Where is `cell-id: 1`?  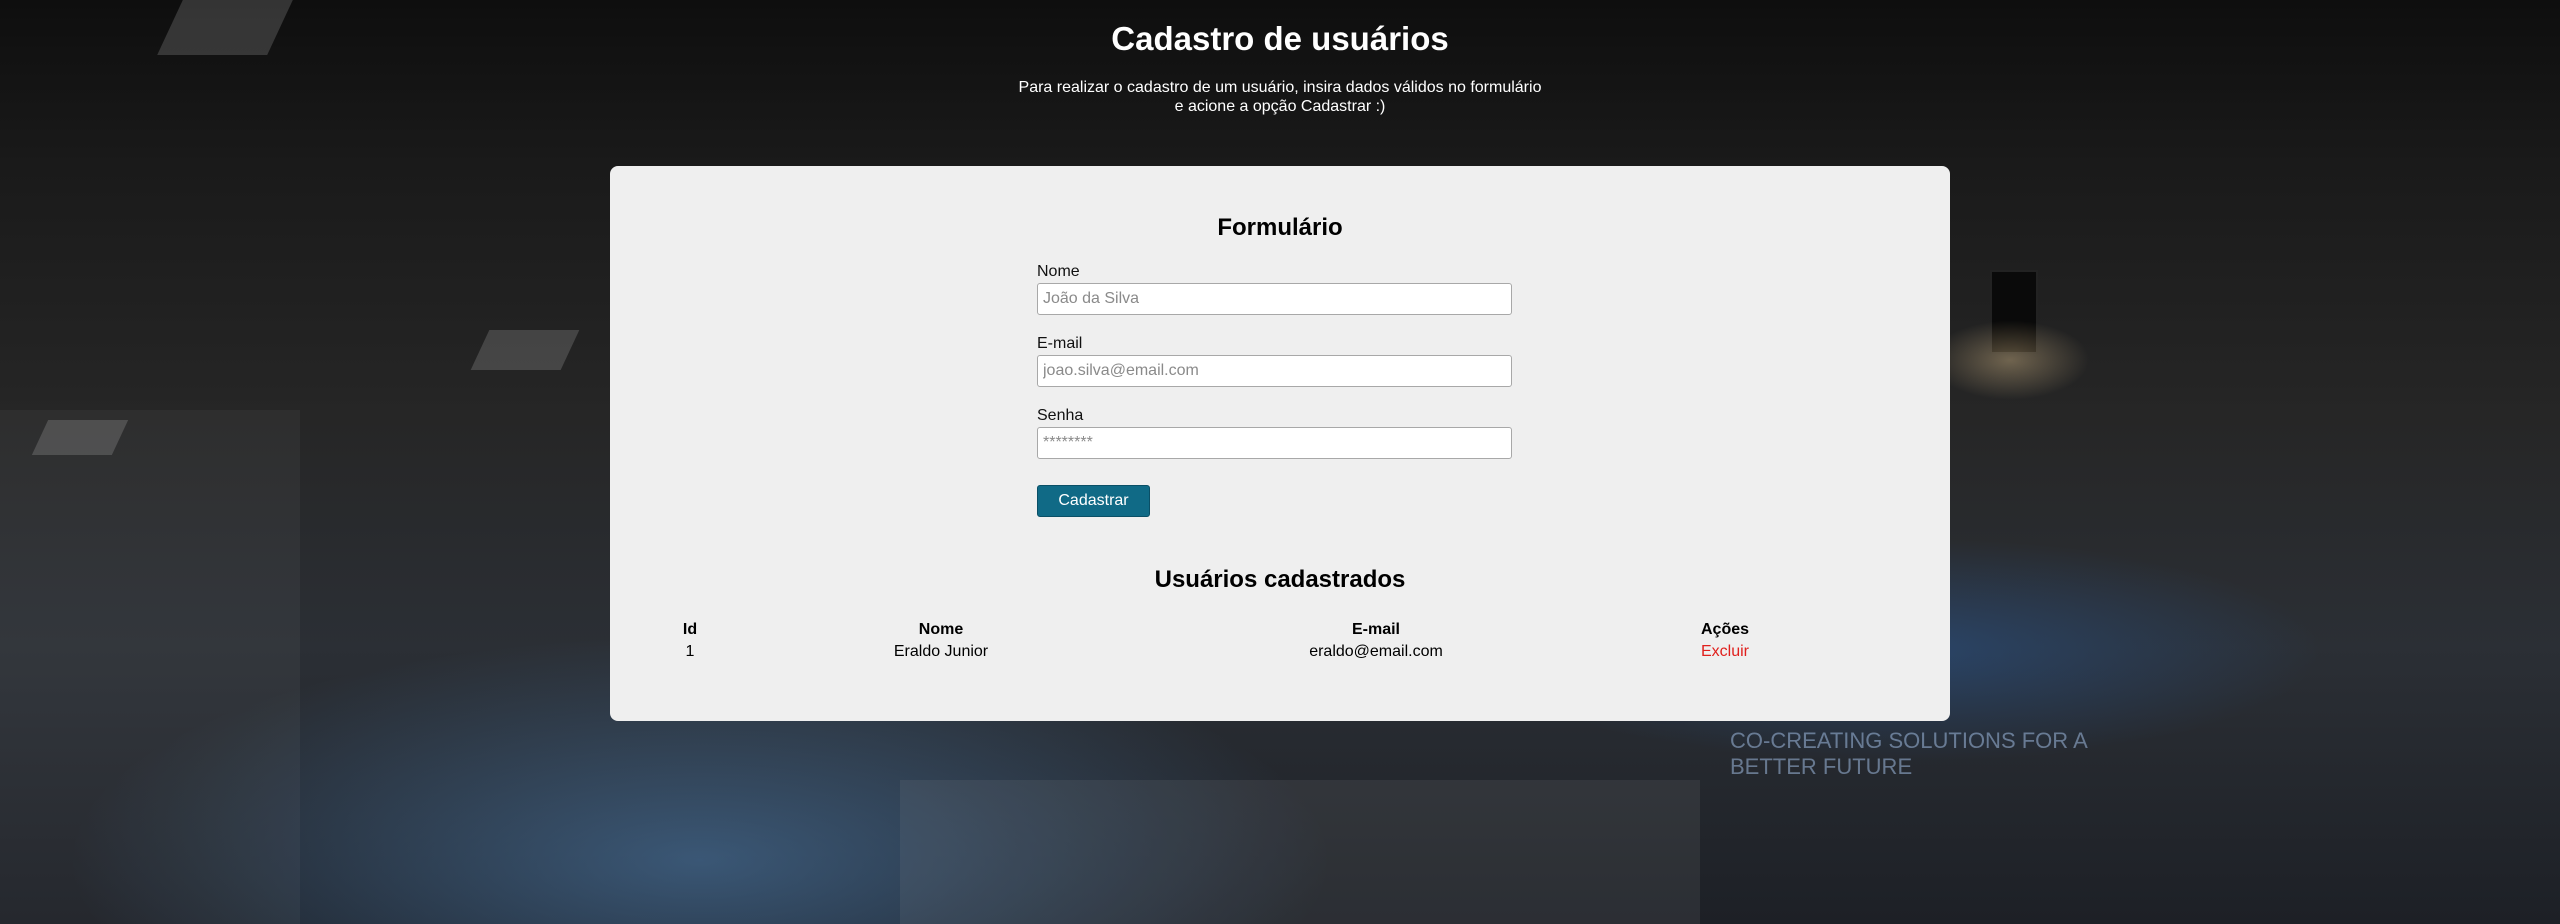 cell-id: 1 is located at coordinates (690, 651).